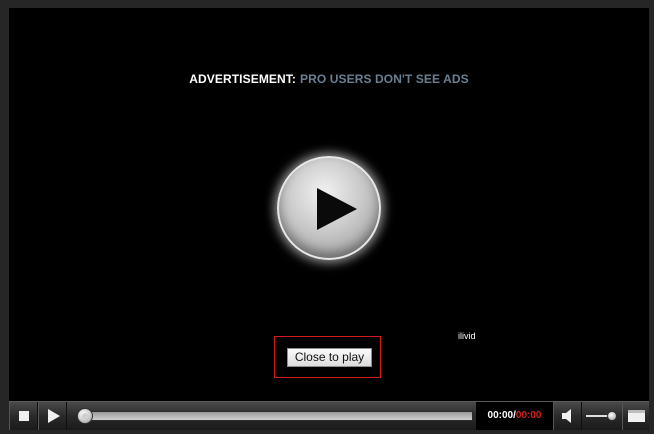 This screenshot has width=654, height=434. I want to click on advertisement-banner: ADVERTISEMENT: PRO USERS DON'T SEE ADS, so click(329, 79).